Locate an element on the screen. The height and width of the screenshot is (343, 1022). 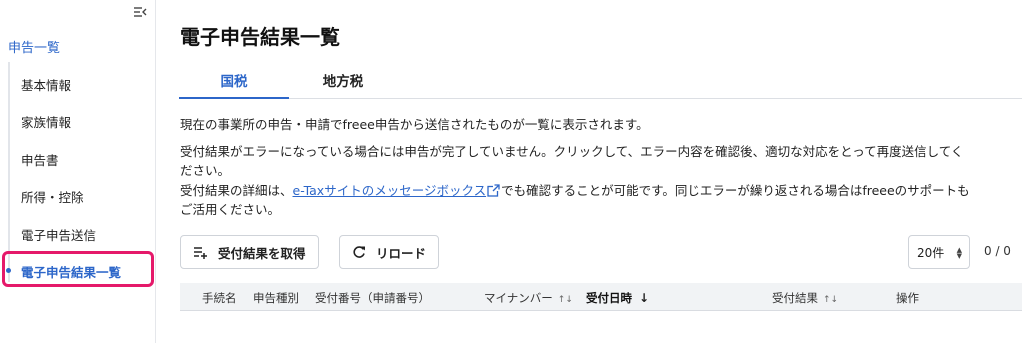
fetch-results-label: 受付結果を取得 is located at coordinates (262, 253).